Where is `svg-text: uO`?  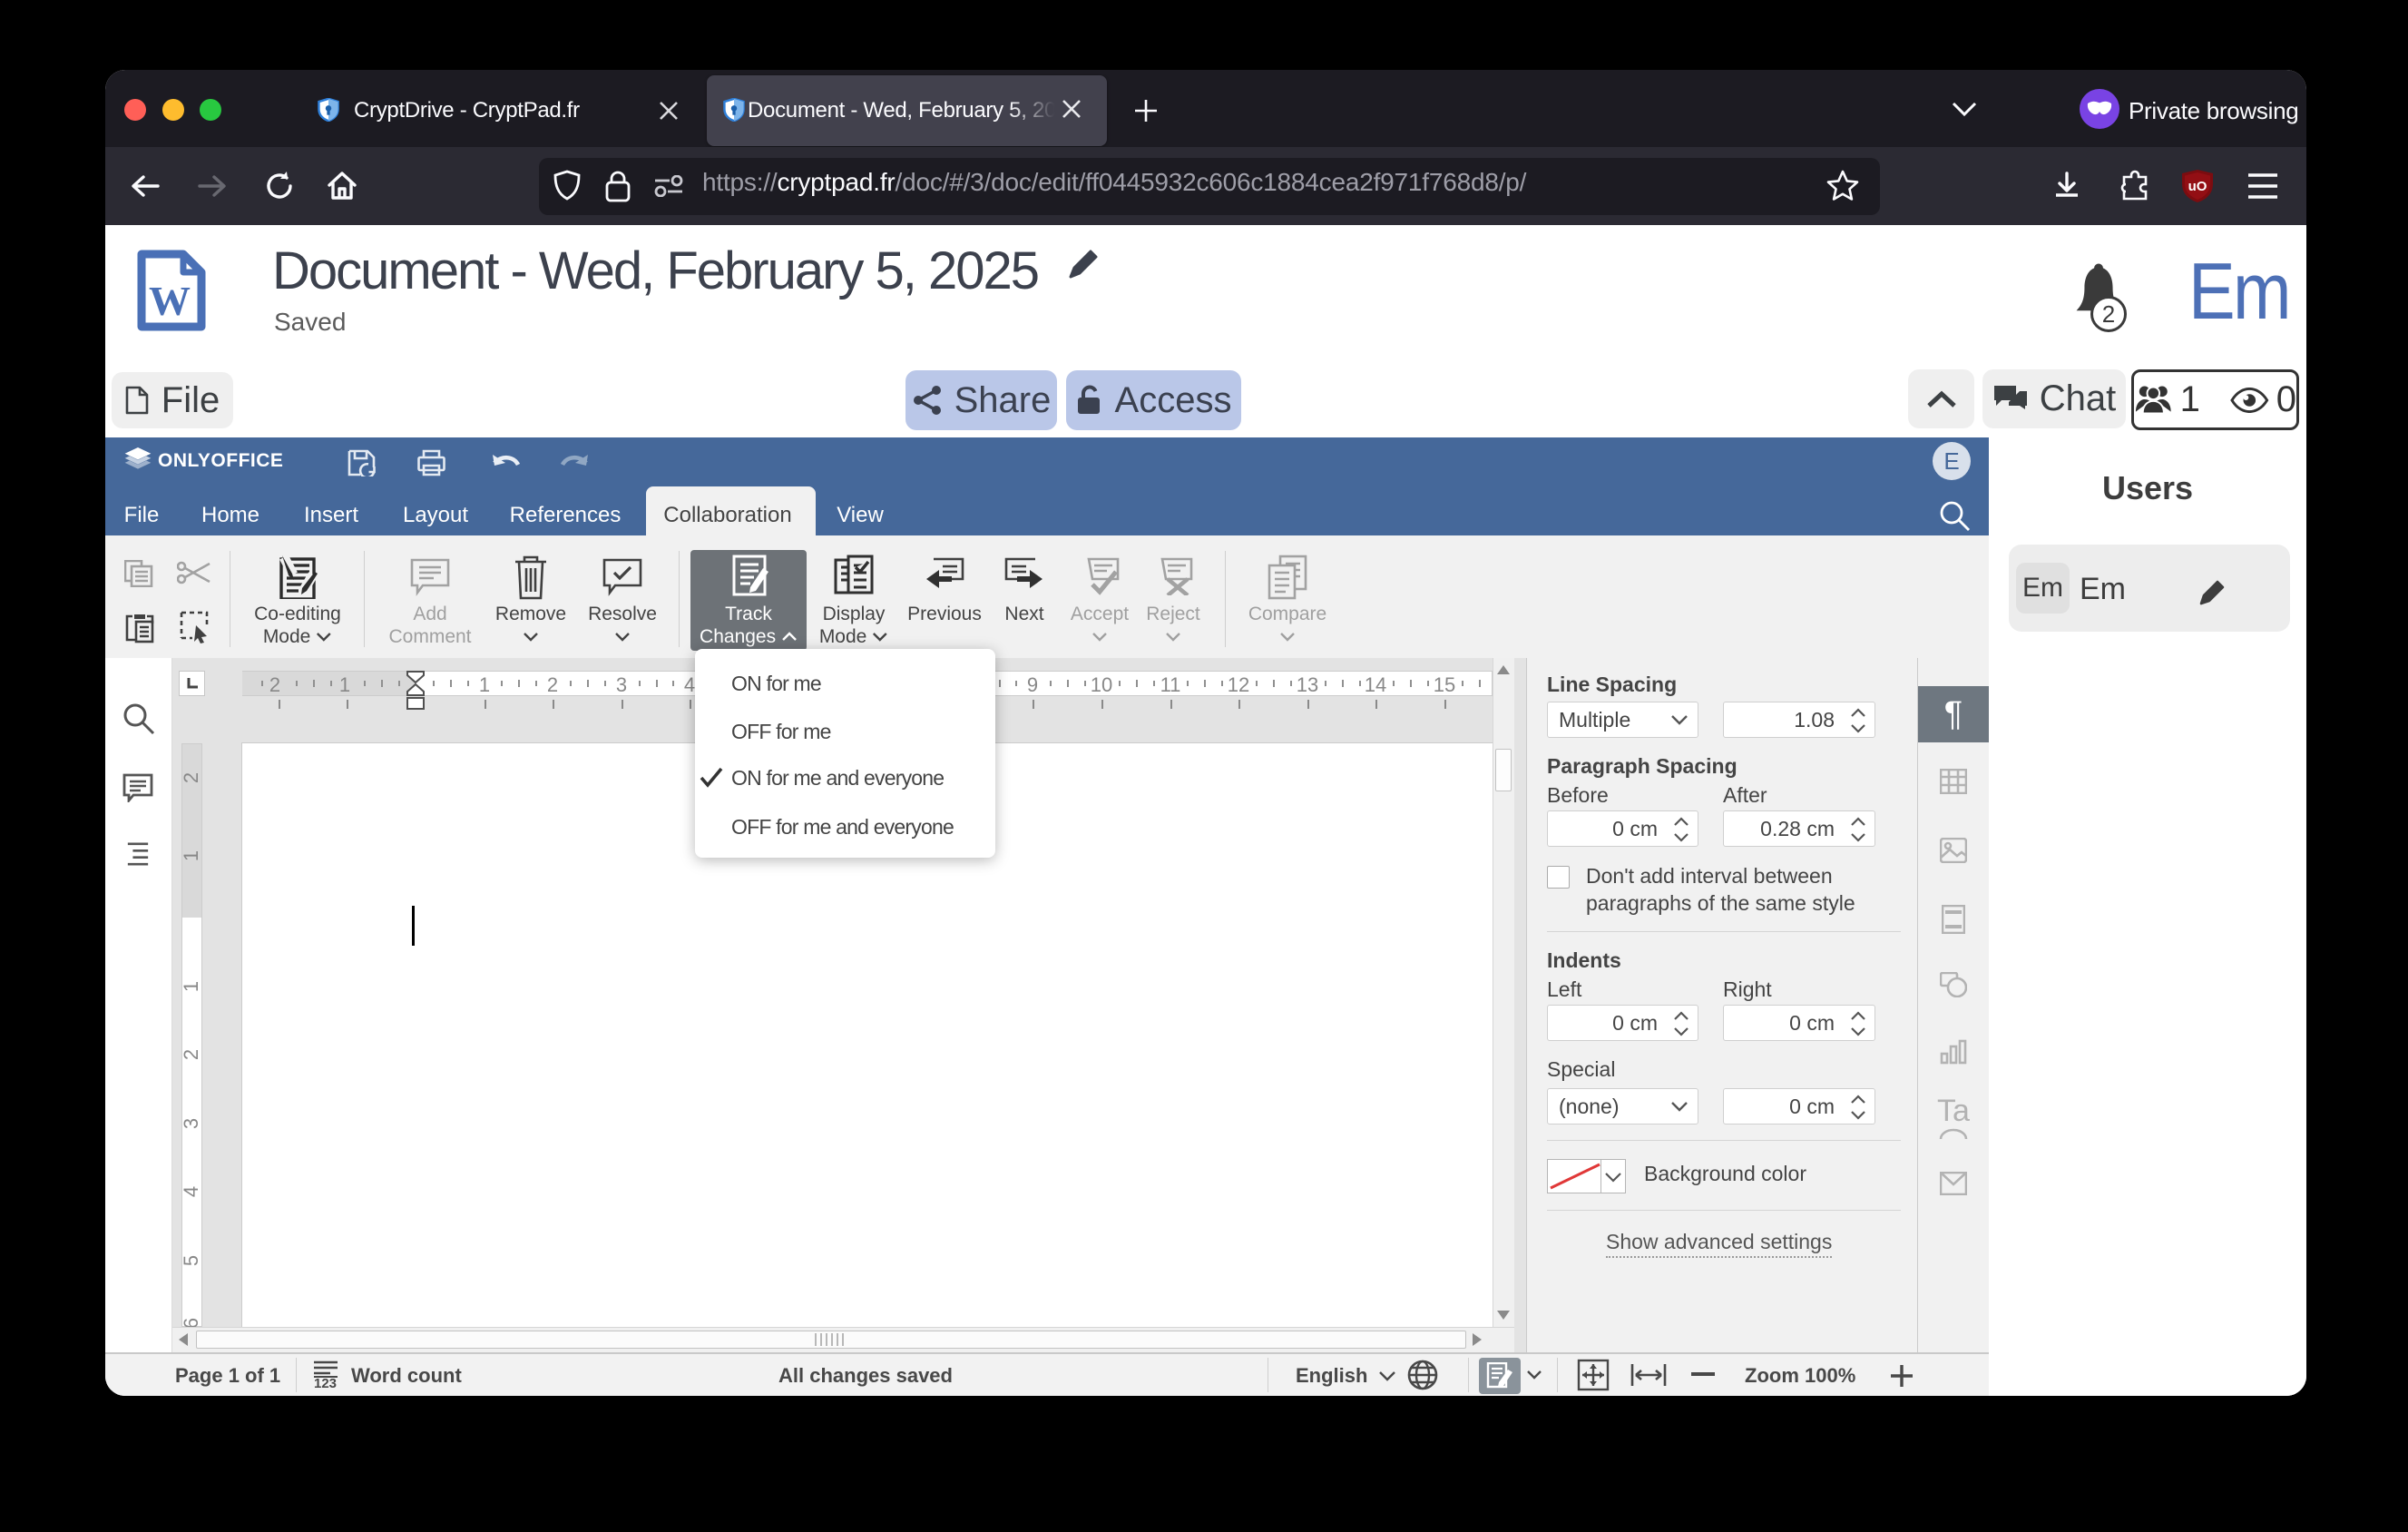
svg-text: uO is located at coordinates (2198, 186).